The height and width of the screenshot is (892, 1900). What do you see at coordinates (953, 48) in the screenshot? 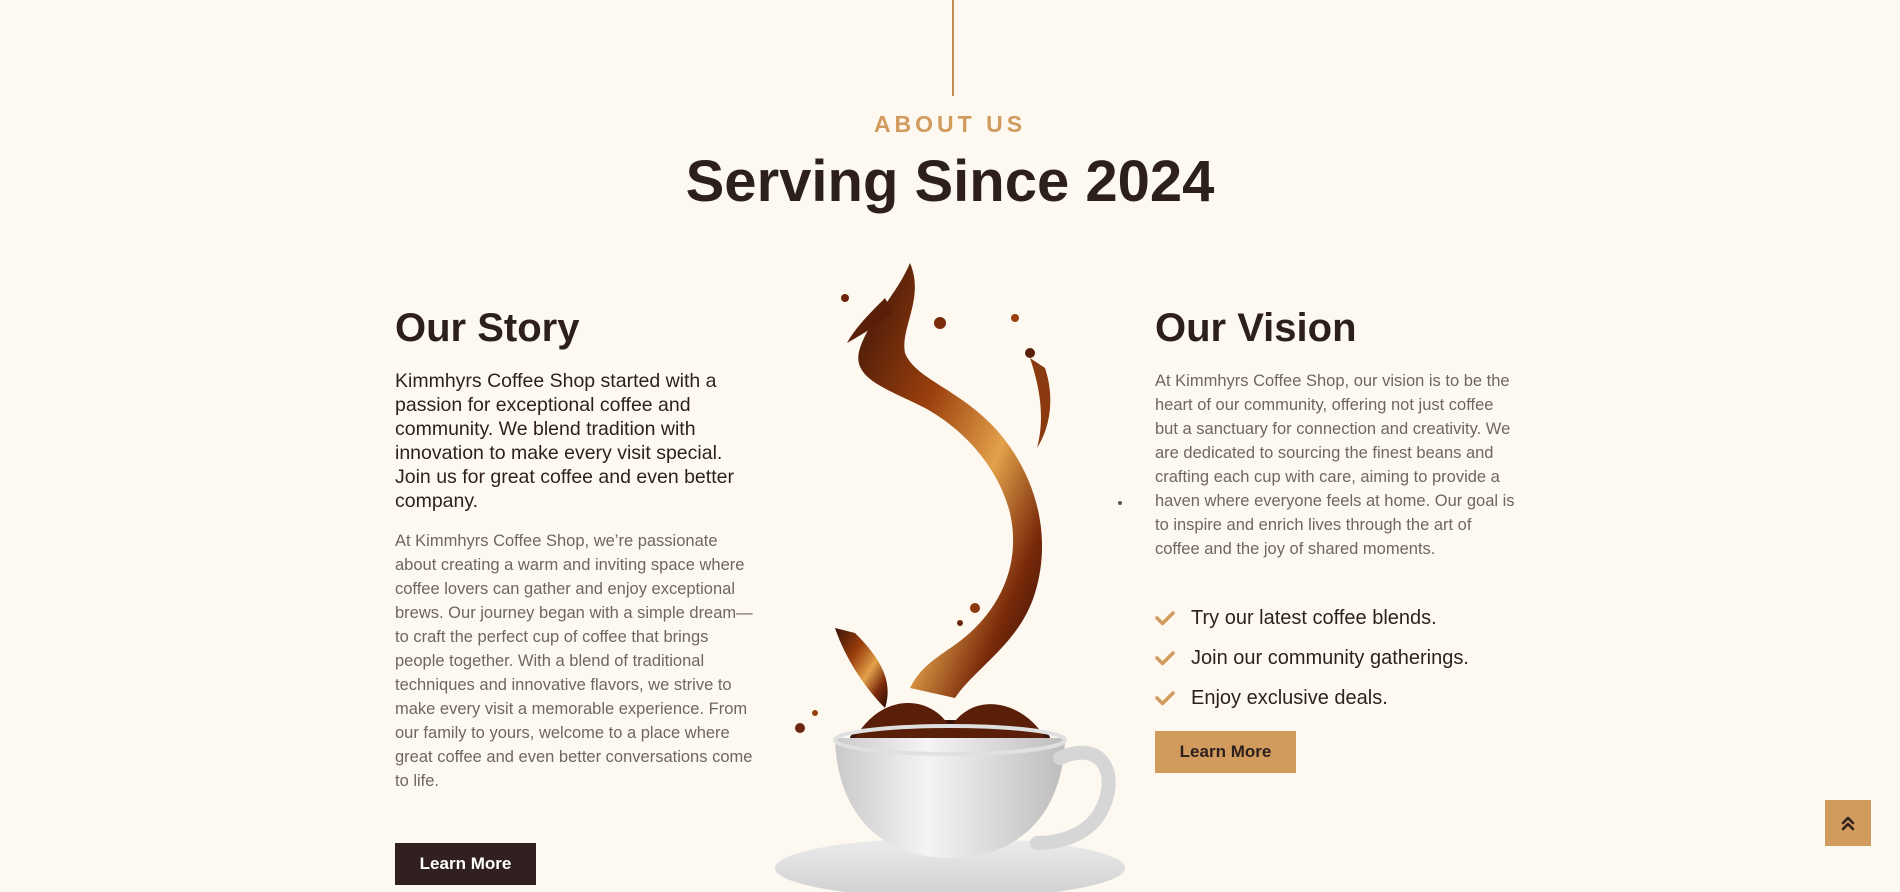
I see `top-divider-line` at bounding box center [953, 48].